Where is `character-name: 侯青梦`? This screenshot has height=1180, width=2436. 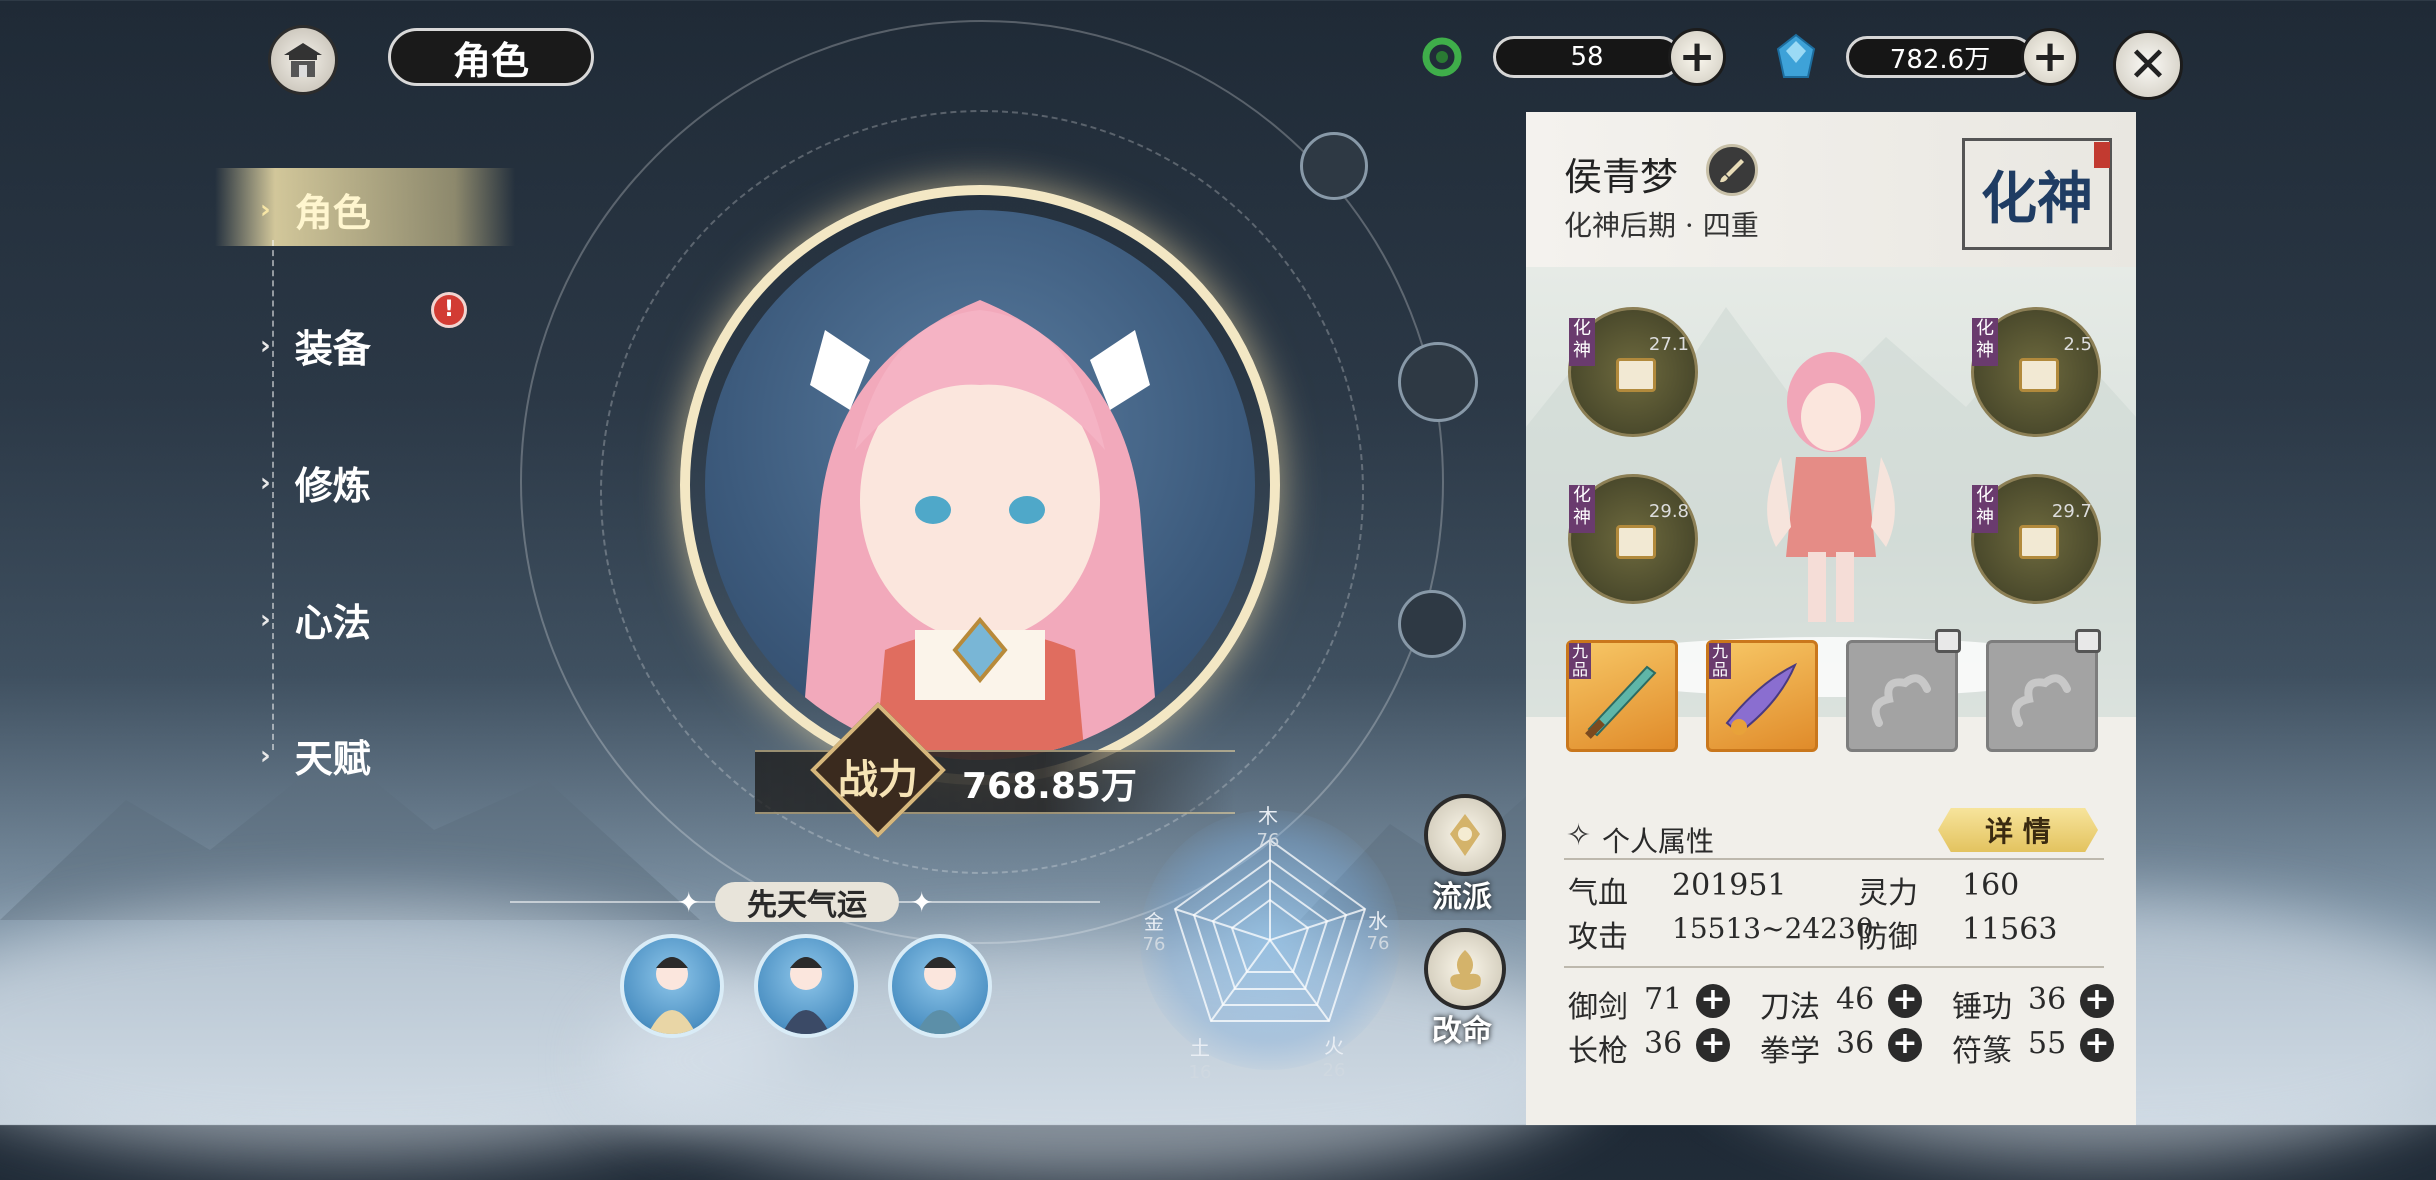 character-name: 侯青梦 is located at coordinates (1621, 177).